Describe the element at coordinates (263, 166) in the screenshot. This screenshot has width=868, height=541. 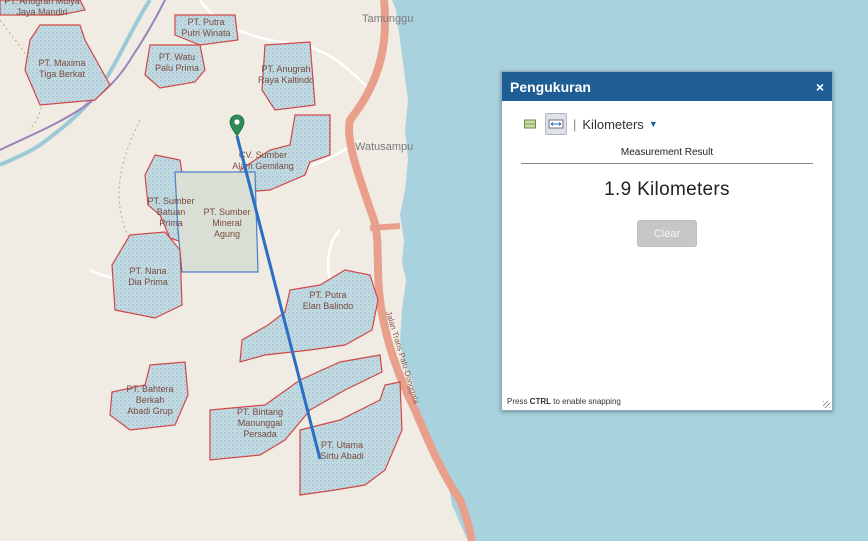
I see `concession-label-line: Alam Gemilang` at that location.